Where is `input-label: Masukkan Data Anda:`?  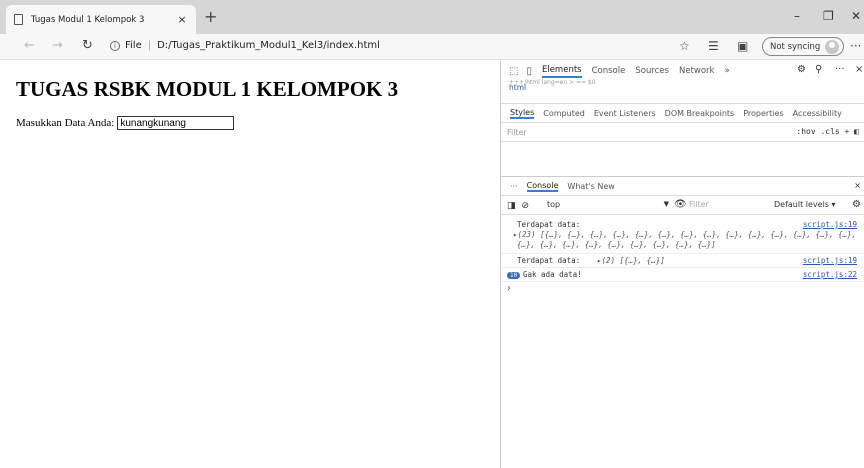 input-label: Masukkan Data Anda: is located at coordinates (65, 123).